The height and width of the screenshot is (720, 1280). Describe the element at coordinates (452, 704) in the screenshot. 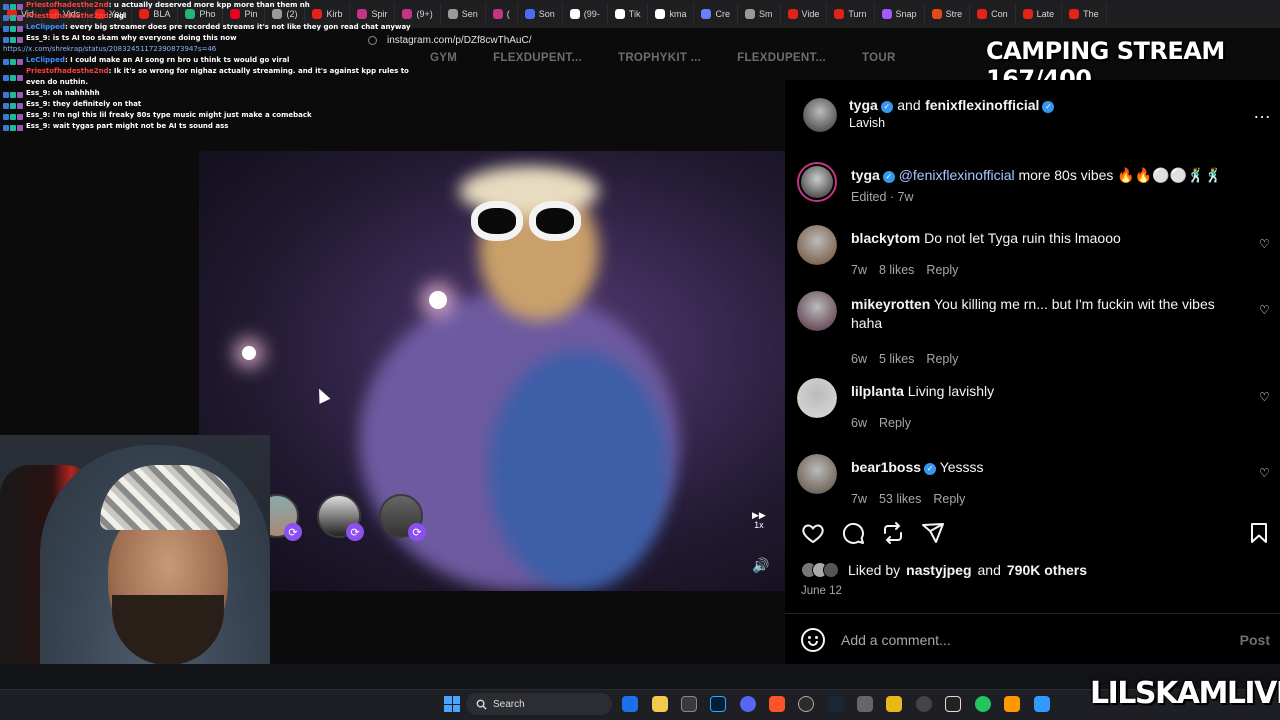

I see `windows-start-icon` at that location.